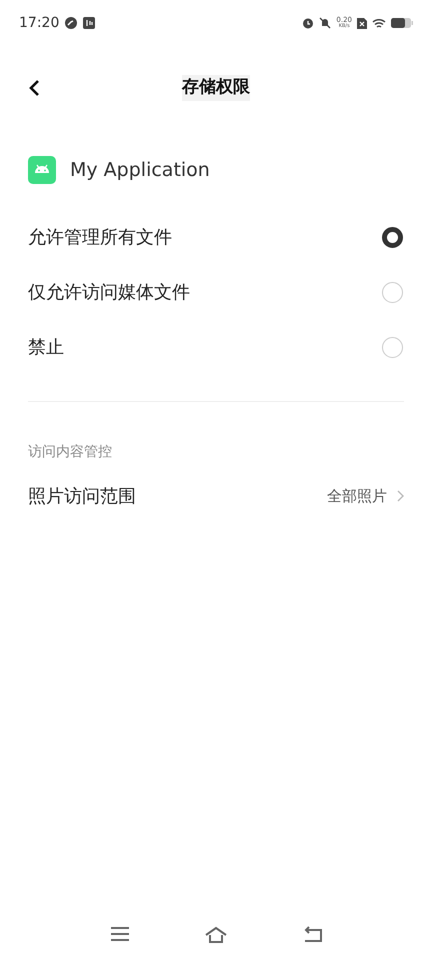 The width and height of the screenshot is (432, 960). What do you see at coordinates (70, 452) in the screenshot?
I see `section-title: 访问内容管控` at bounding box center [70, 452].